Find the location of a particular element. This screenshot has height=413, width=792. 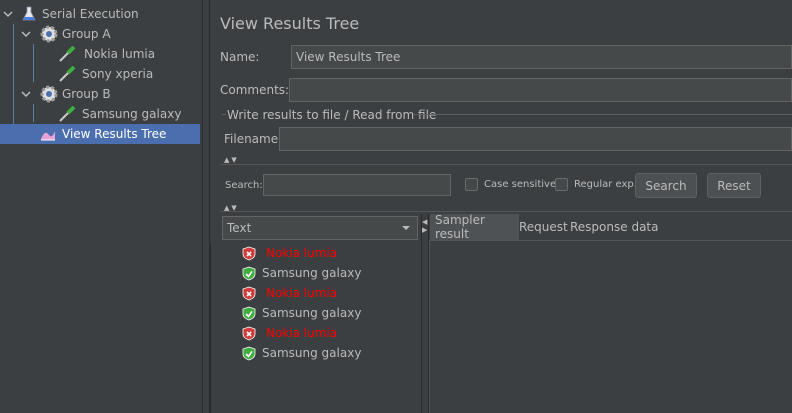

reset-button: Reset is located at coordinates (734, 185).